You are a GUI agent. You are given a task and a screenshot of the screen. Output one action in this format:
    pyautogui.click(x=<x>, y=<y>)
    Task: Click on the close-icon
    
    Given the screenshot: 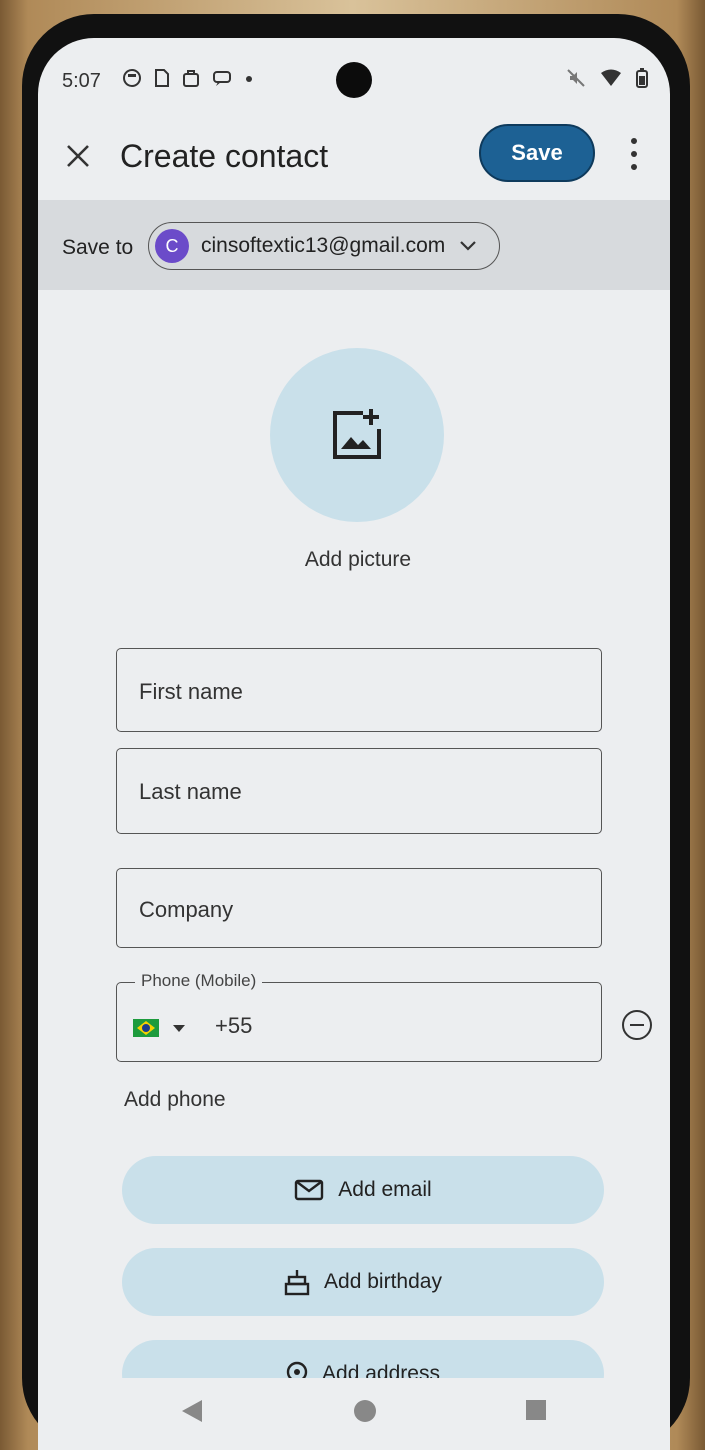 What is the action you would take?
    pyautogui.click(x=78, y=156)
    